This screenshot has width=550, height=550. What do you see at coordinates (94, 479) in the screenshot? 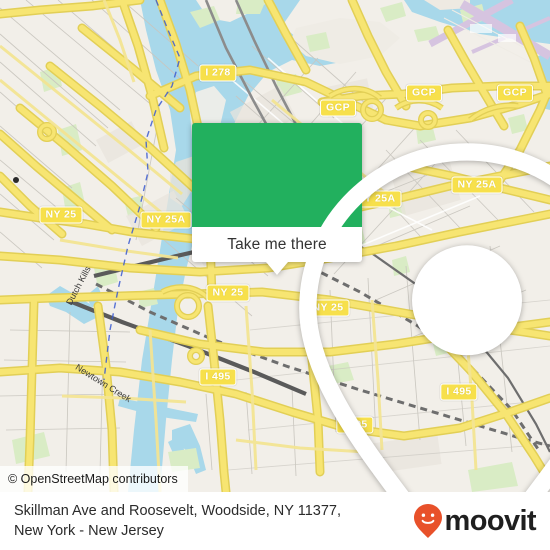
I see `map-attribution: © OpenStreetMap contributors` at bounding box center [94, 479].